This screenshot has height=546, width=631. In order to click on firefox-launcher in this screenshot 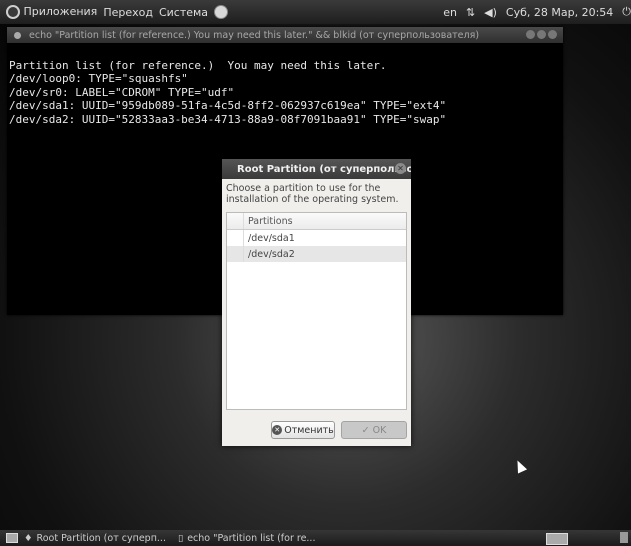, I will do `click(221, 12)`.